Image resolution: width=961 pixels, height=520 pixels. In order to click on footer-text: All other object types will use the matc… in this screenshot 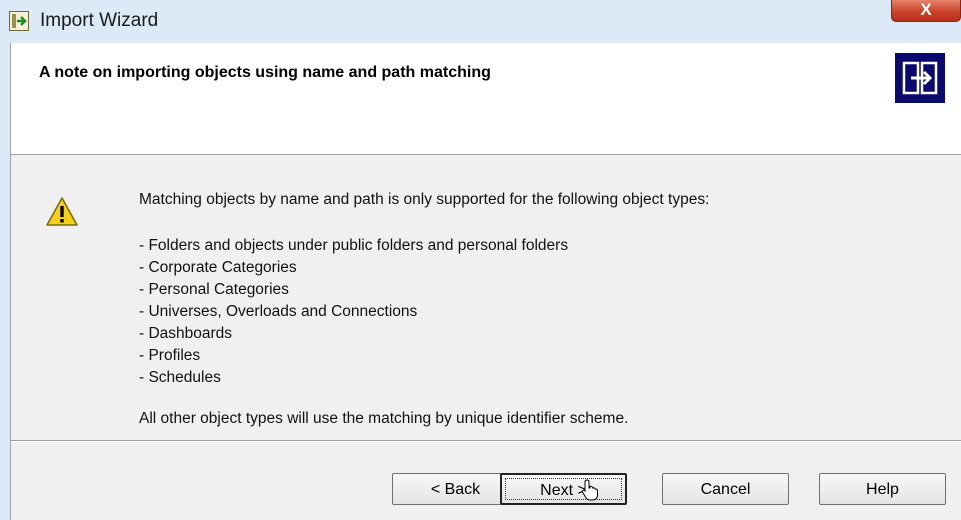, I will do `click(384, 418)`.